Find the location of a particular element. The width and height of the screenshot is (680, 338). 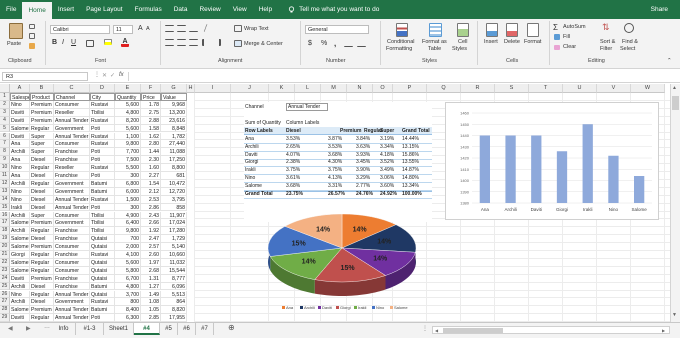

scroll-up-icon: ▲ is located at coordinates (674, 88).